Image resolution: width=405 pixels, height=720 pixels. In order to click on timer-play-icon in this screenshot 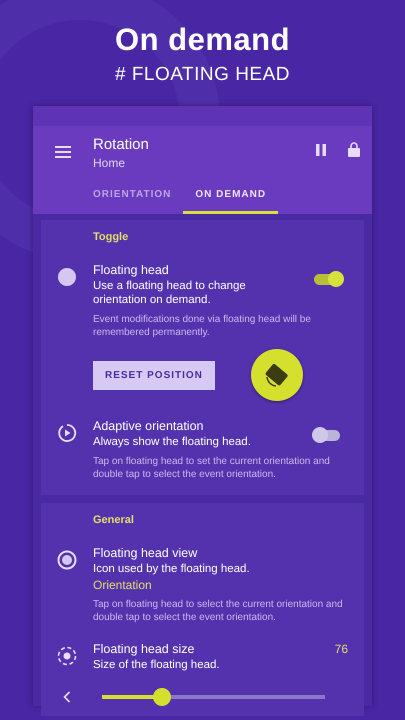, I will do `click(67, 433)`.